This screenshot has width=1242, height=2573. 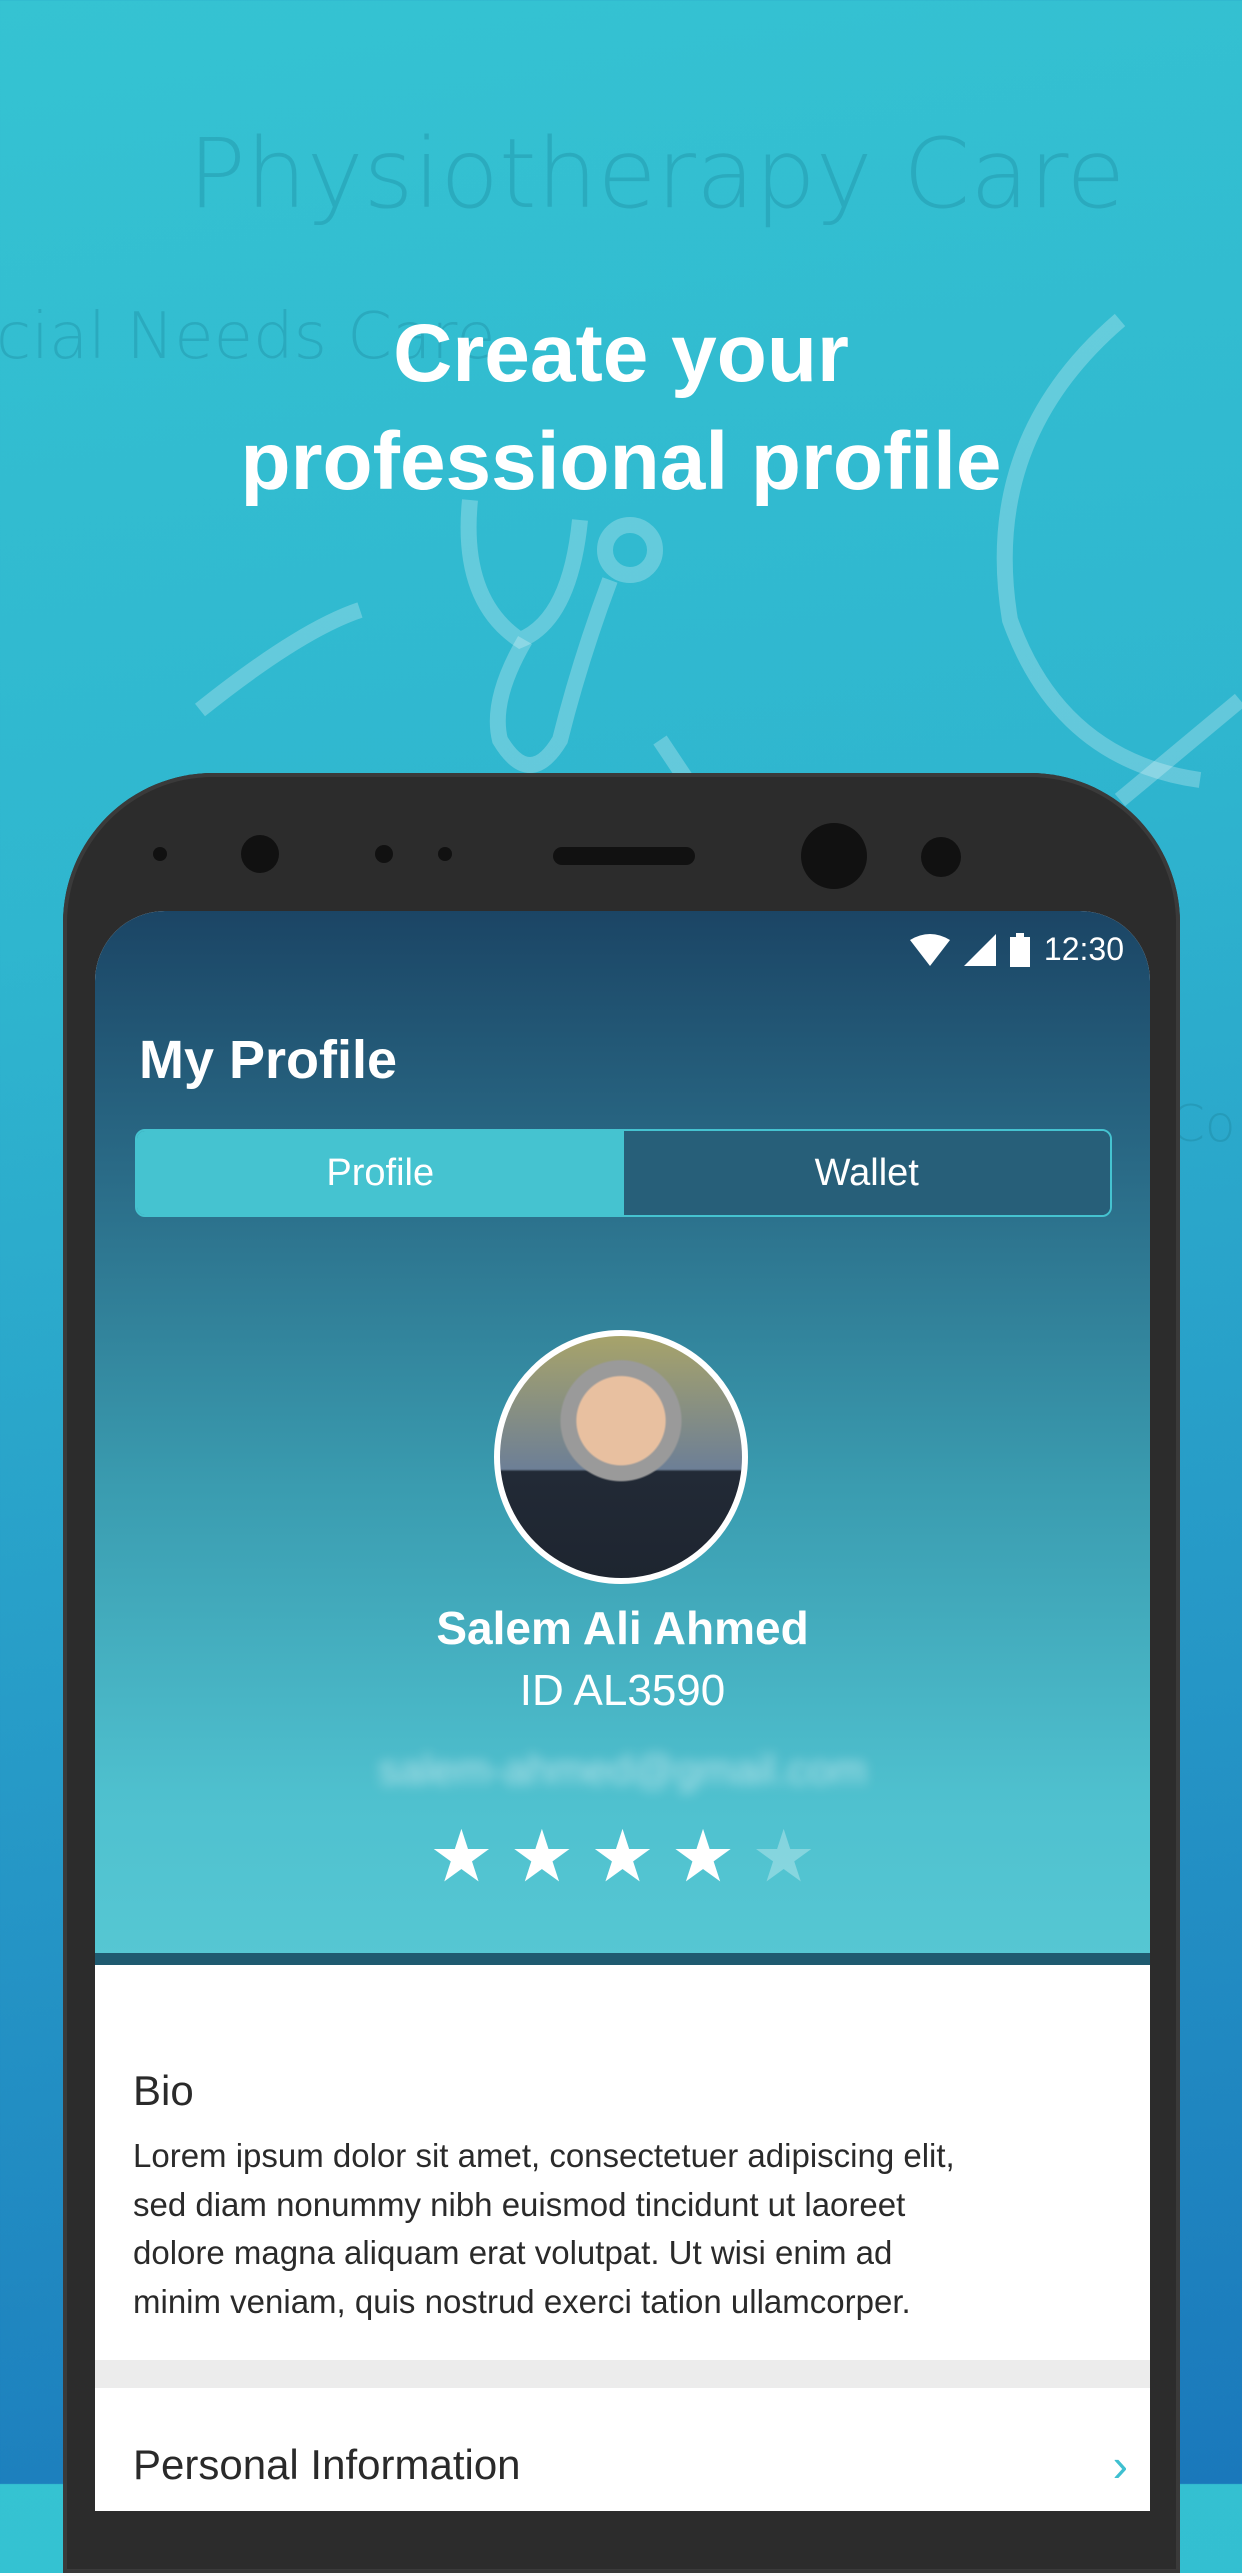 I want to click on star-empty-icon: ★, so click(x=783, y=1857).